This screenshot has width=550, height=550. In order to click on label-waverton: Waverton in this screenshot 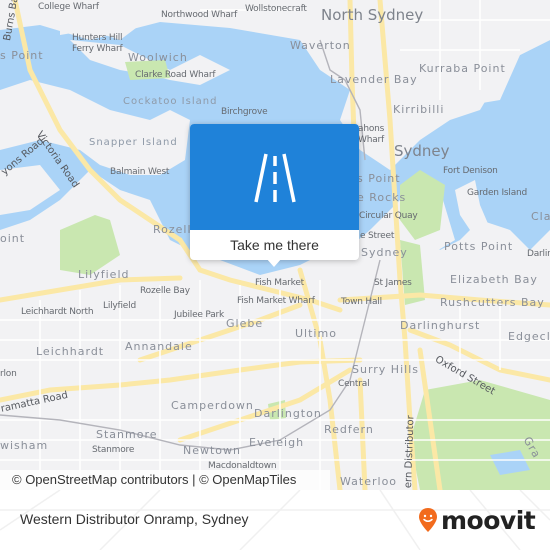, I will do `click(320, 45)`.